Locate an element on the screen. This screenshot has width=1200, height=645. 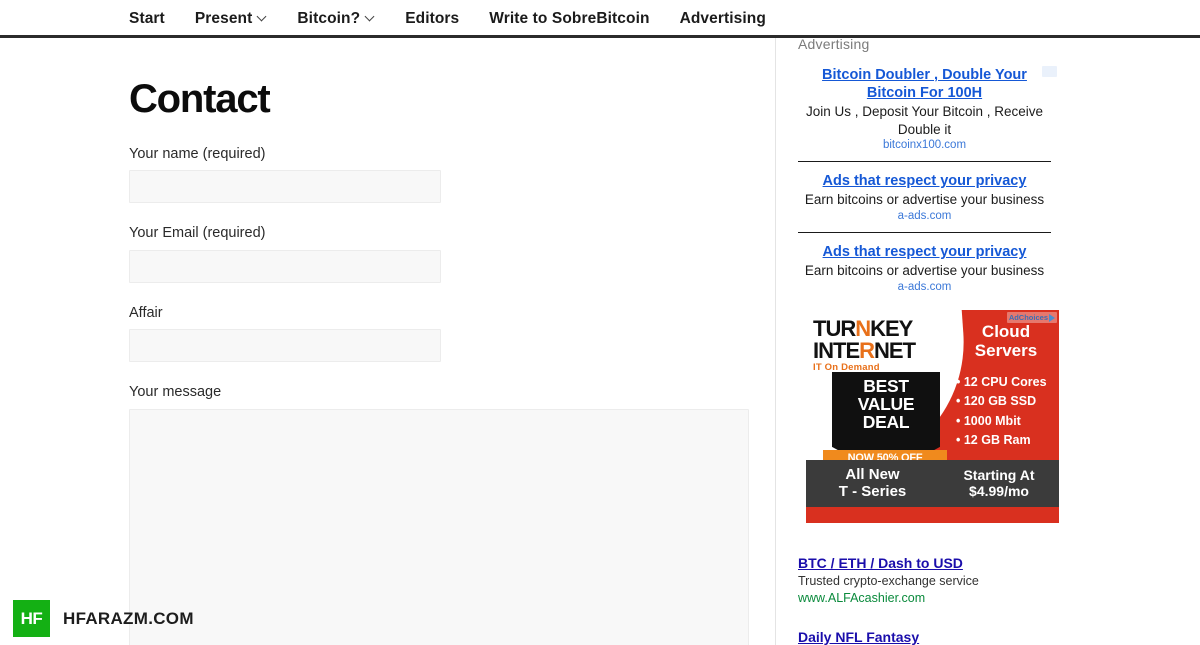
text-ad-description: Trusted crypto-exchange service is located at coordinates (888, 581).